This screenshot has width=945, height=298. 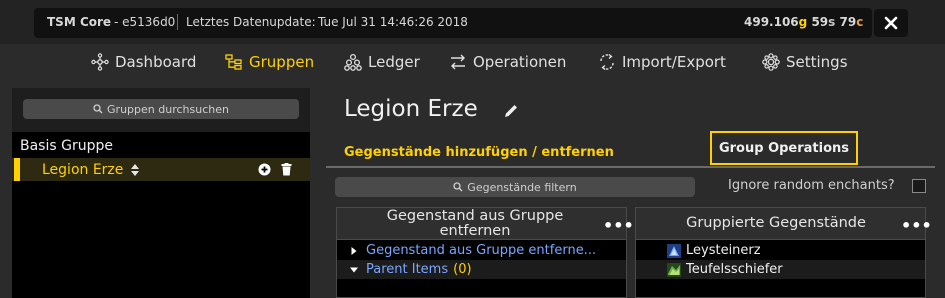 I want to click on nav-import-export: Import/Export, so click(x=662, y=62).